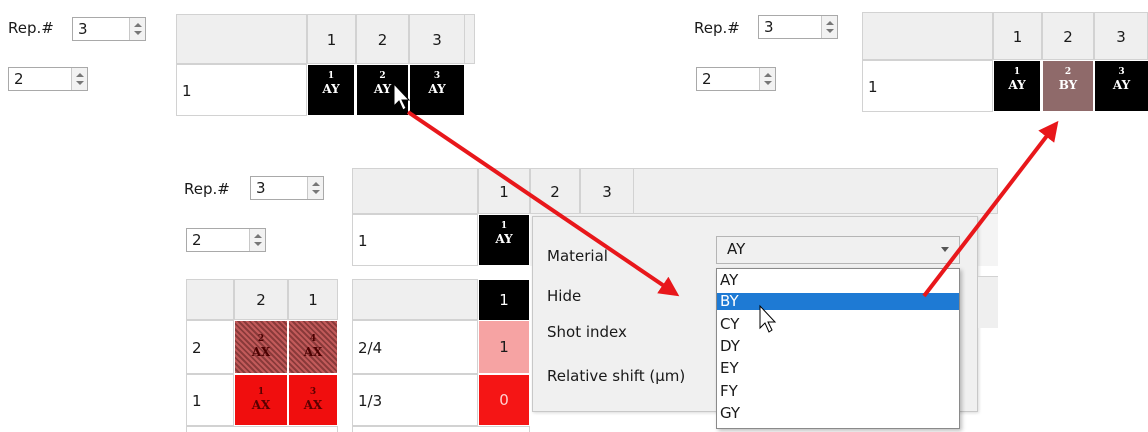 The image size is (1148, 432). What do you see at coordinates (990, 209) in the screenshot?
I see `arrow-to-result` at bounding box center [990, 209].